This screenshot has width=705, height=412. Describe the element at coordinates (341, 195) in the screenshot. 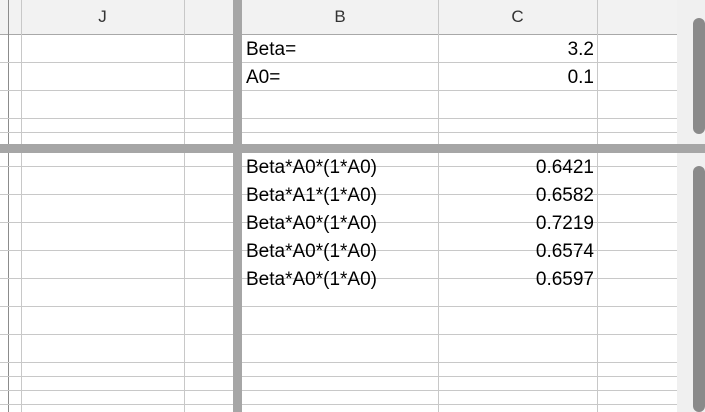

I see `cell-b-formula-2: Beta*A1*(1*A0)` at that location.